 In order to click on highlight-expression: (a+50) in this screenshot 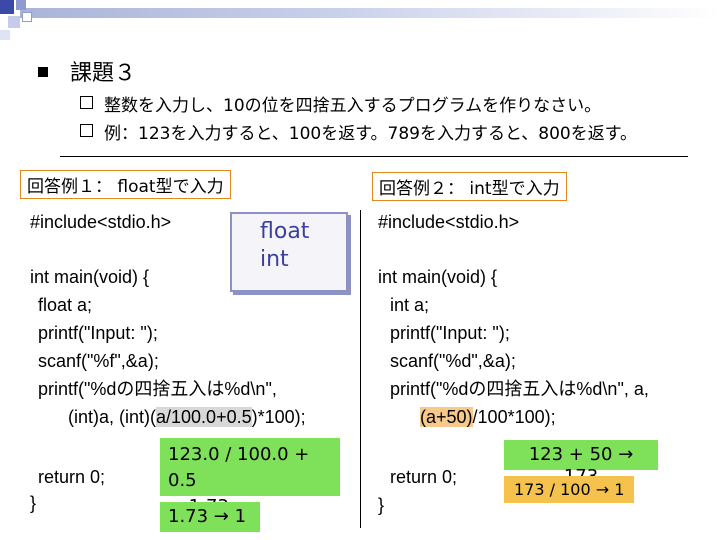, I will do `click(446, 417)`.